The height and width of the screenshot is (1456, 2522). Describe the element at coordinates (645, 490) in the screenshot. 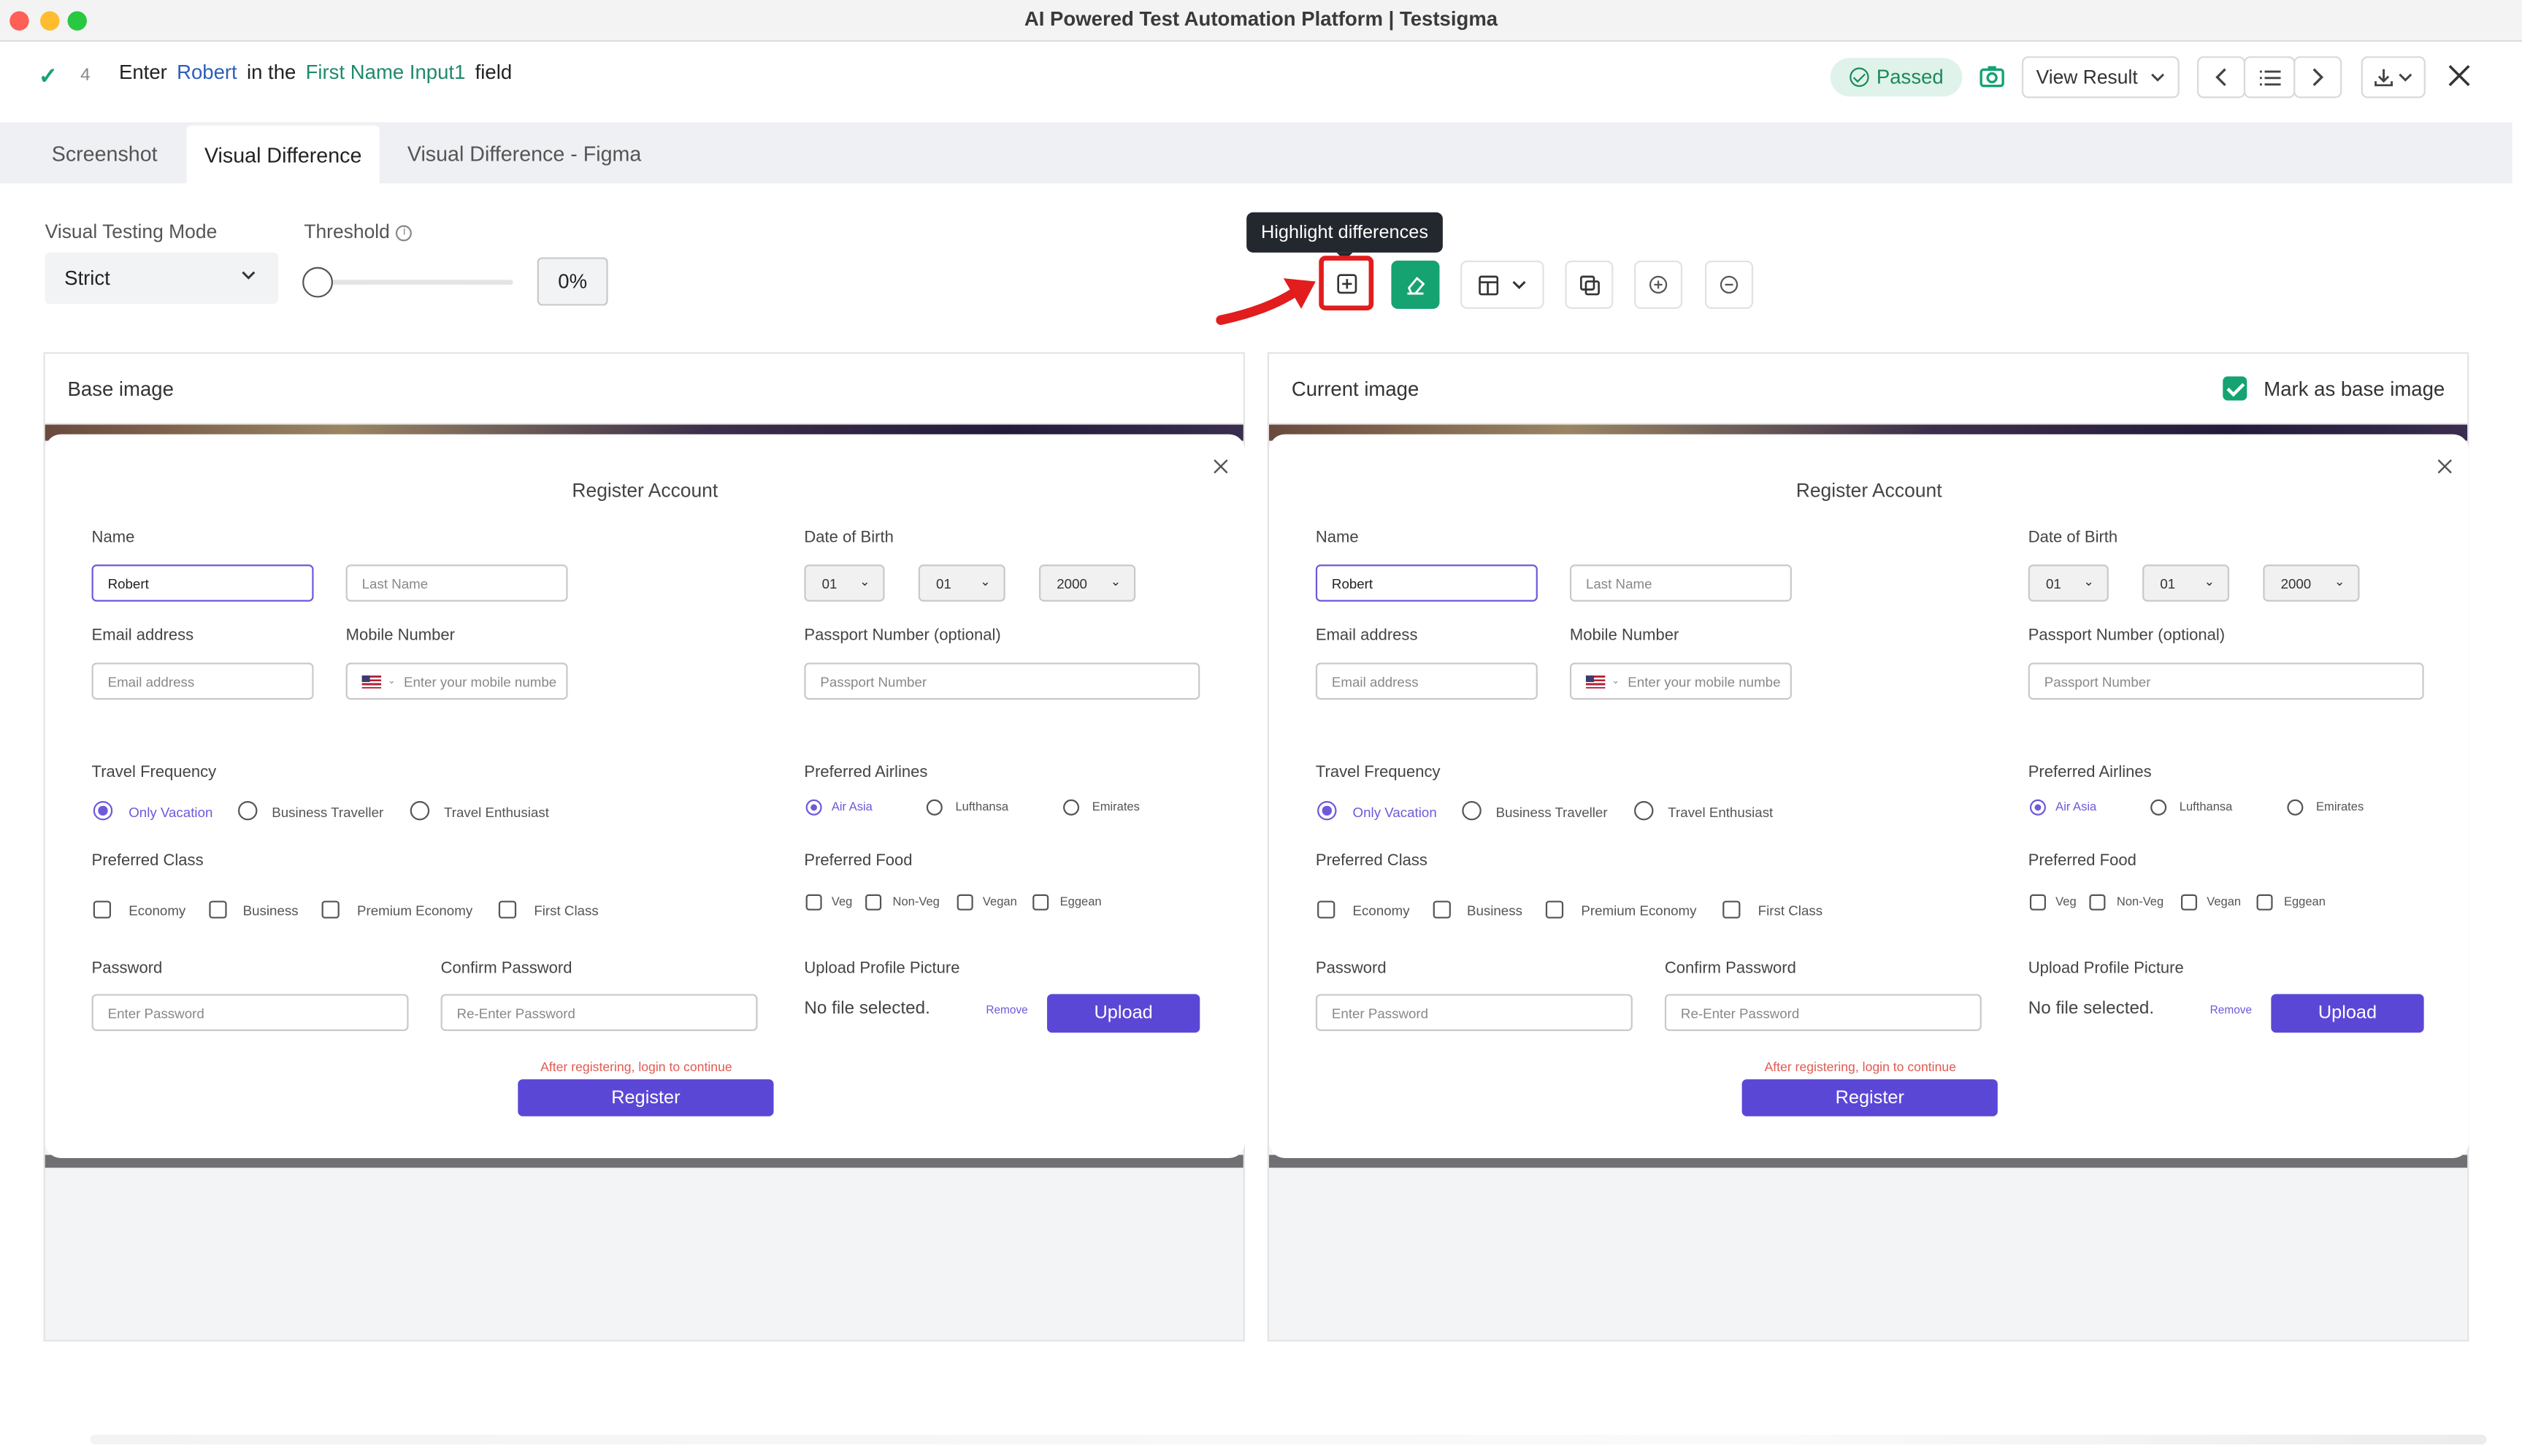

I see `register-title: Register Account` at that location.